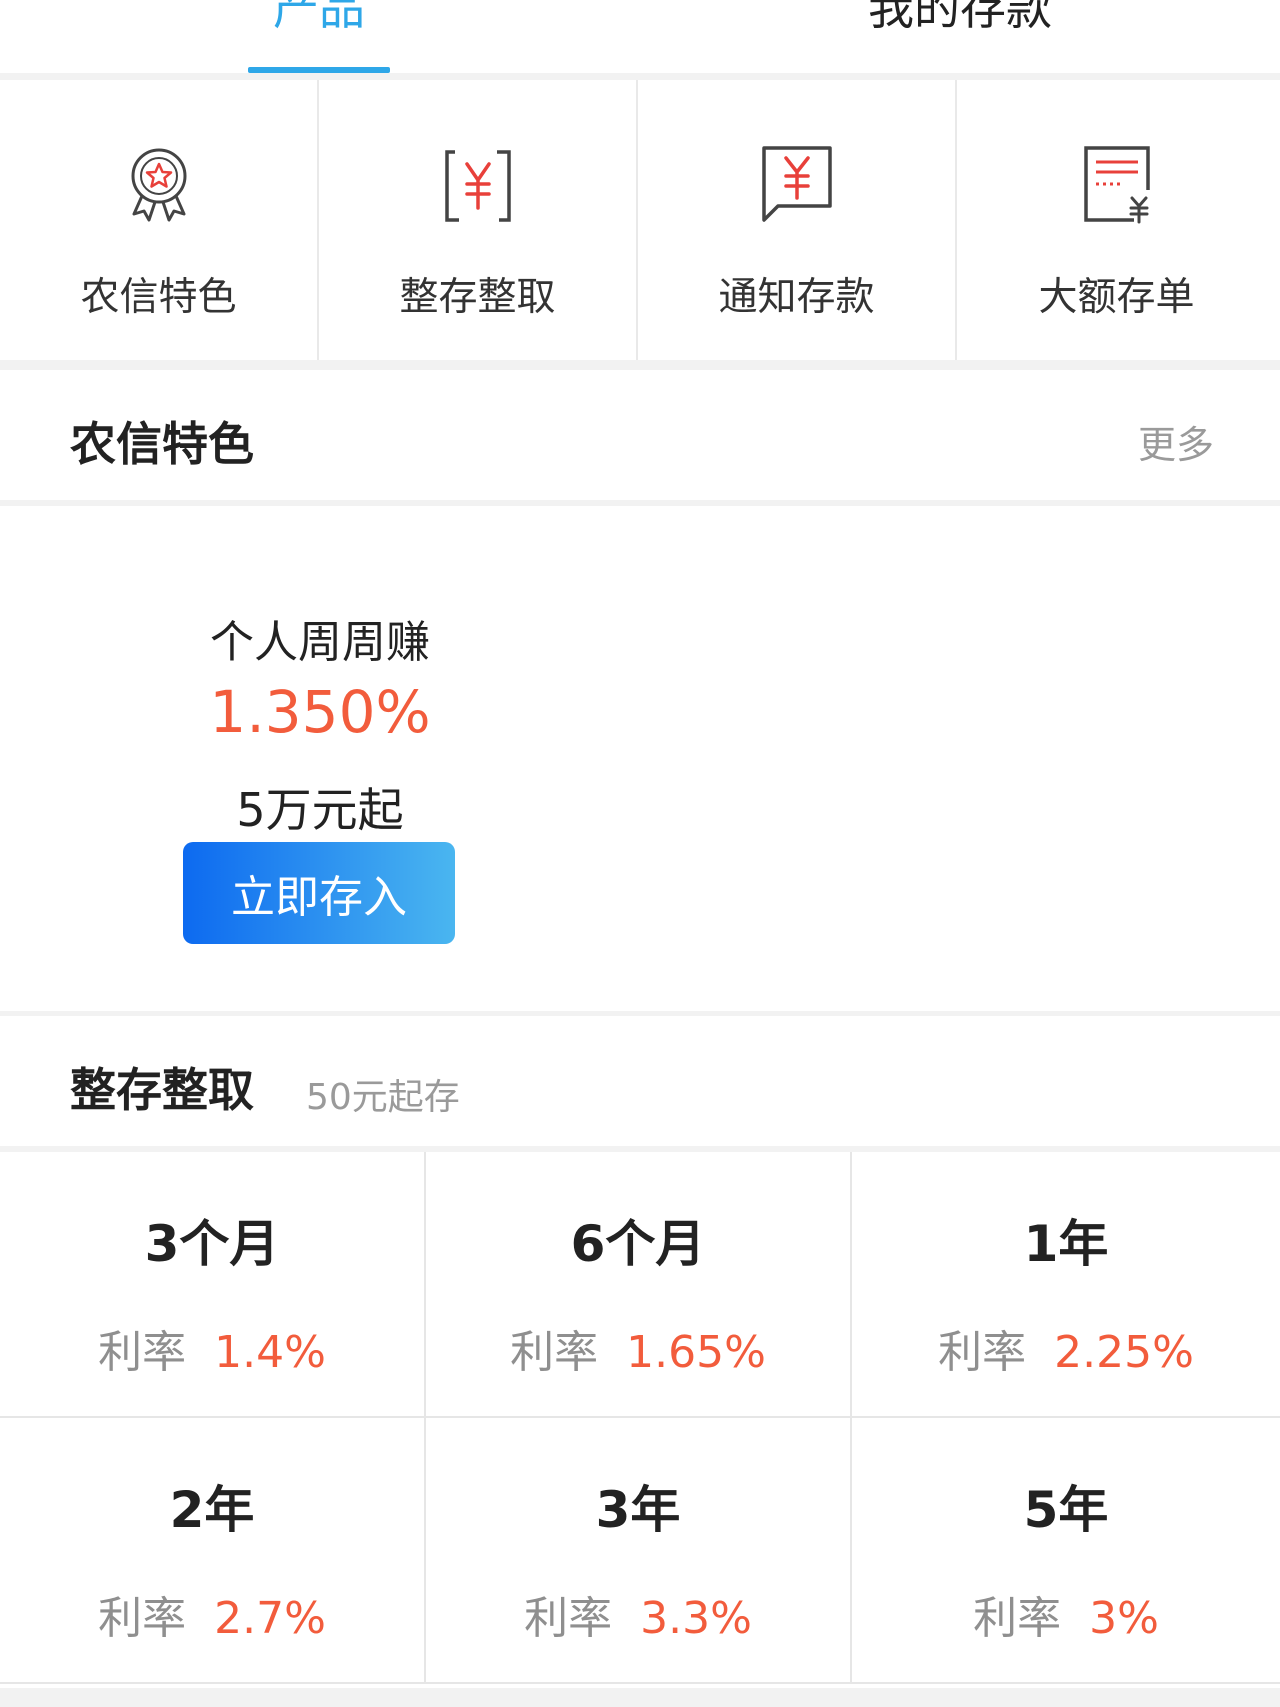 This screenshot has width=1280, height=1707. What do you see at coordinates (158, 297) in the screenshot?
I see `quick-action-label: 农信特色` at bounding box center [158, 297].